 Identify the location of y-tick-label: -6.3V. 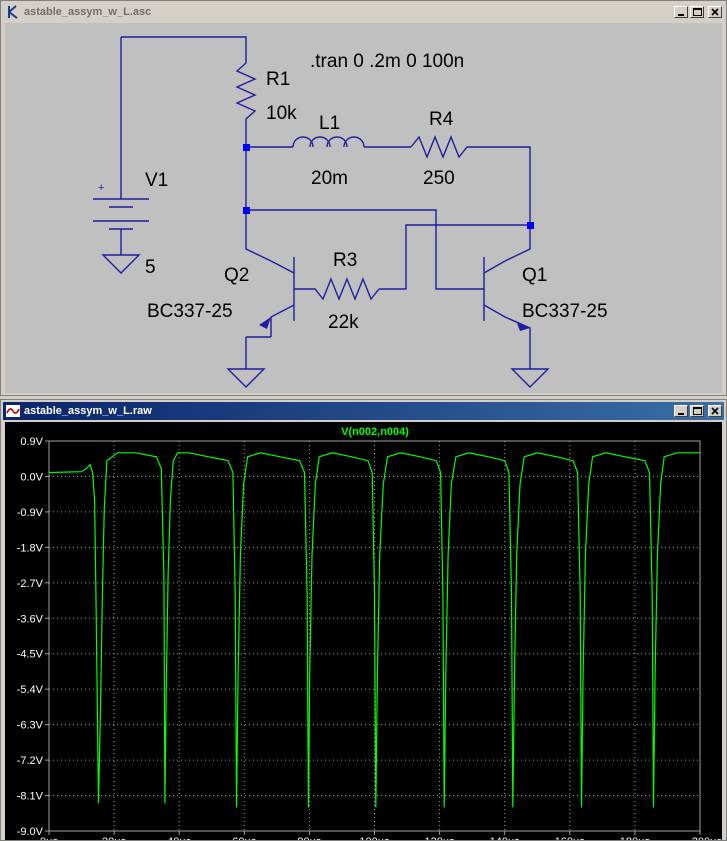
(30, 726).